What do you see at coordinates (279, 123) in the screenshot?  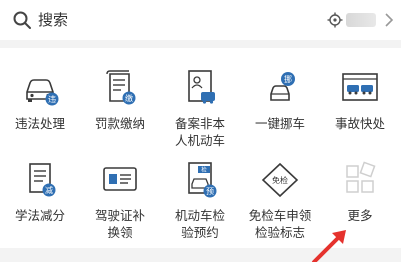 I see `service-label: 一键挪车` at bounding box center [279, 123].